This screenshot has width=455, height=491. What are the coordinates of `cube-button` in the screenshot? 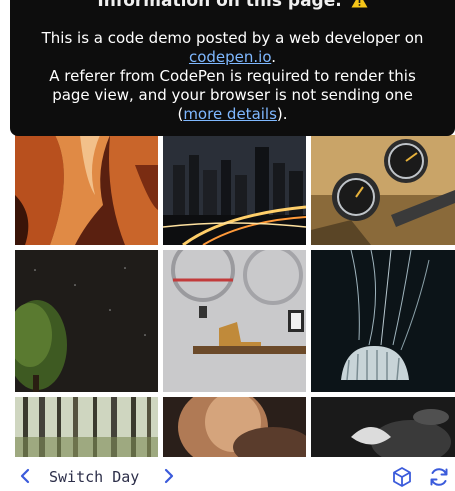 It's located at (402, 477).